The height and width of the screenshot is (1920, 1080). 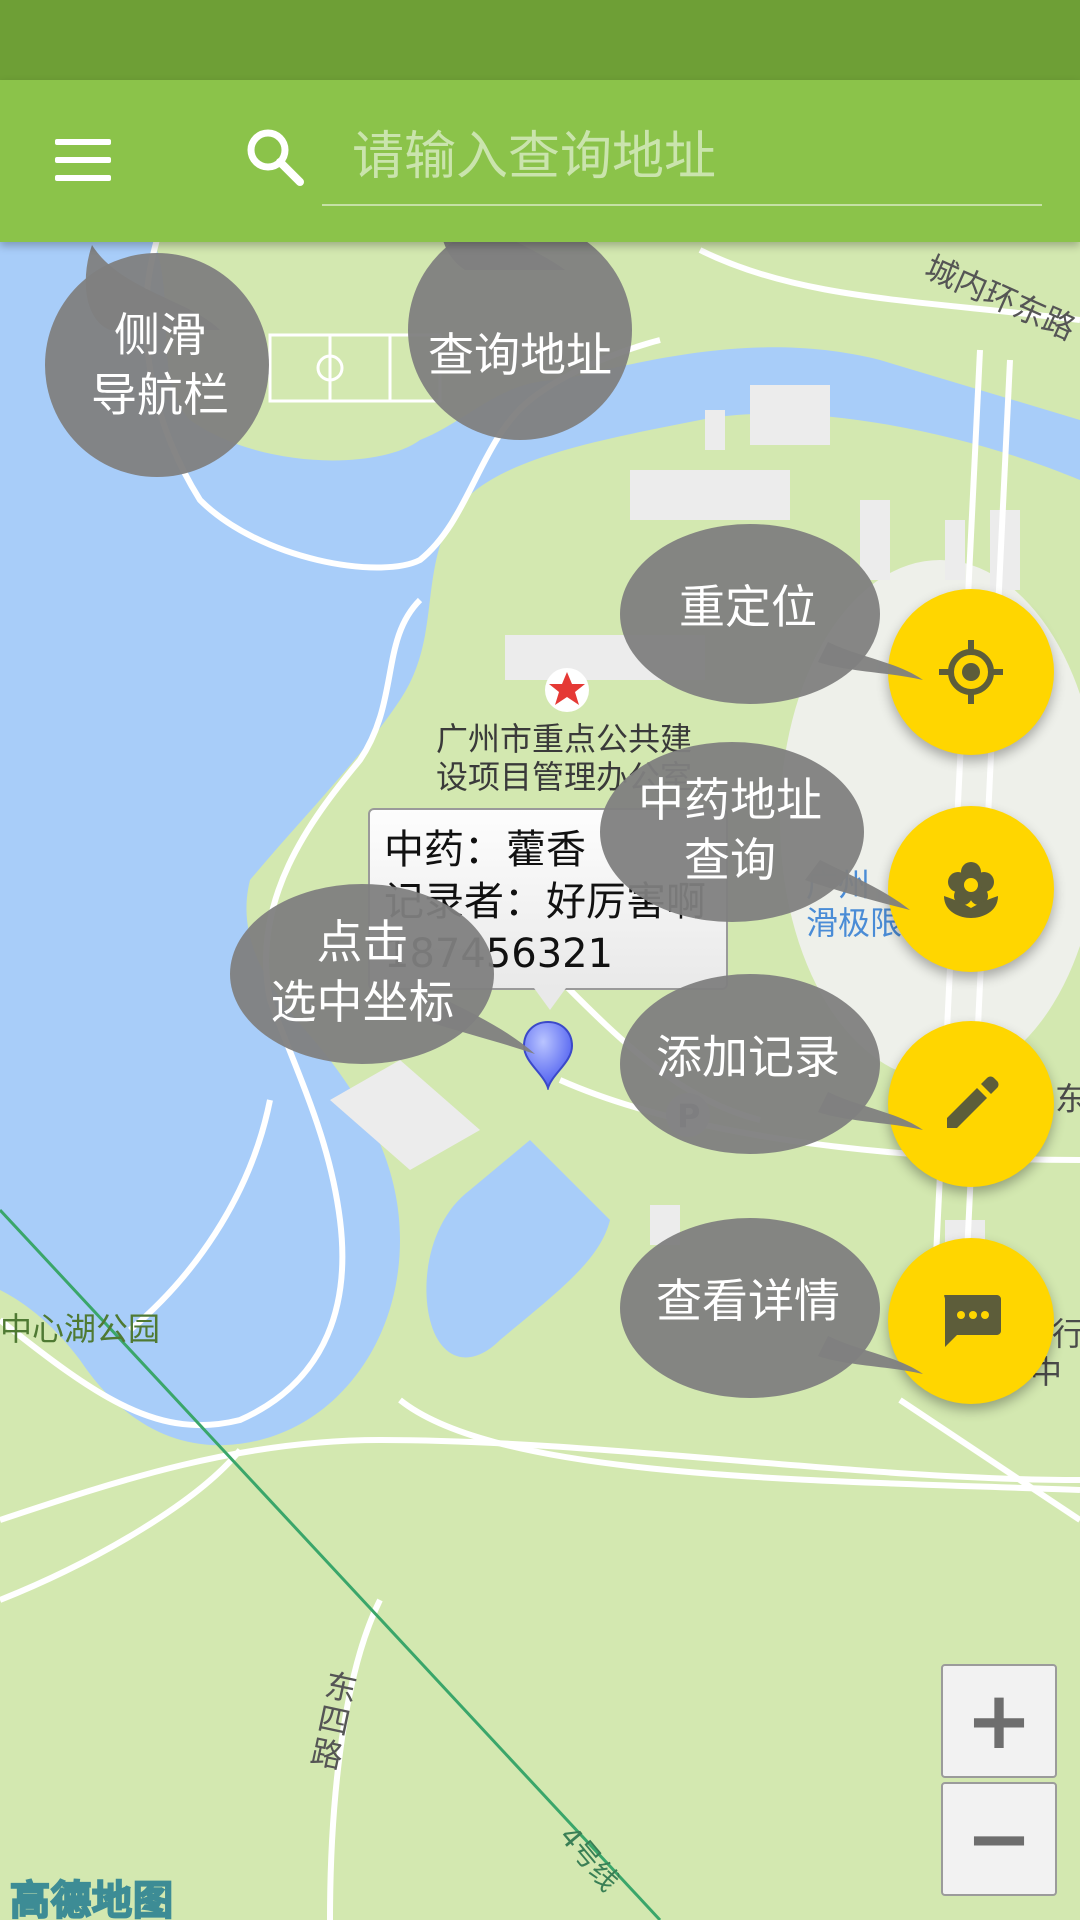 What do you see at coordinates (971, 672) in the screenshot?
I see `my-location-icon` at bounding box center [971, 672].